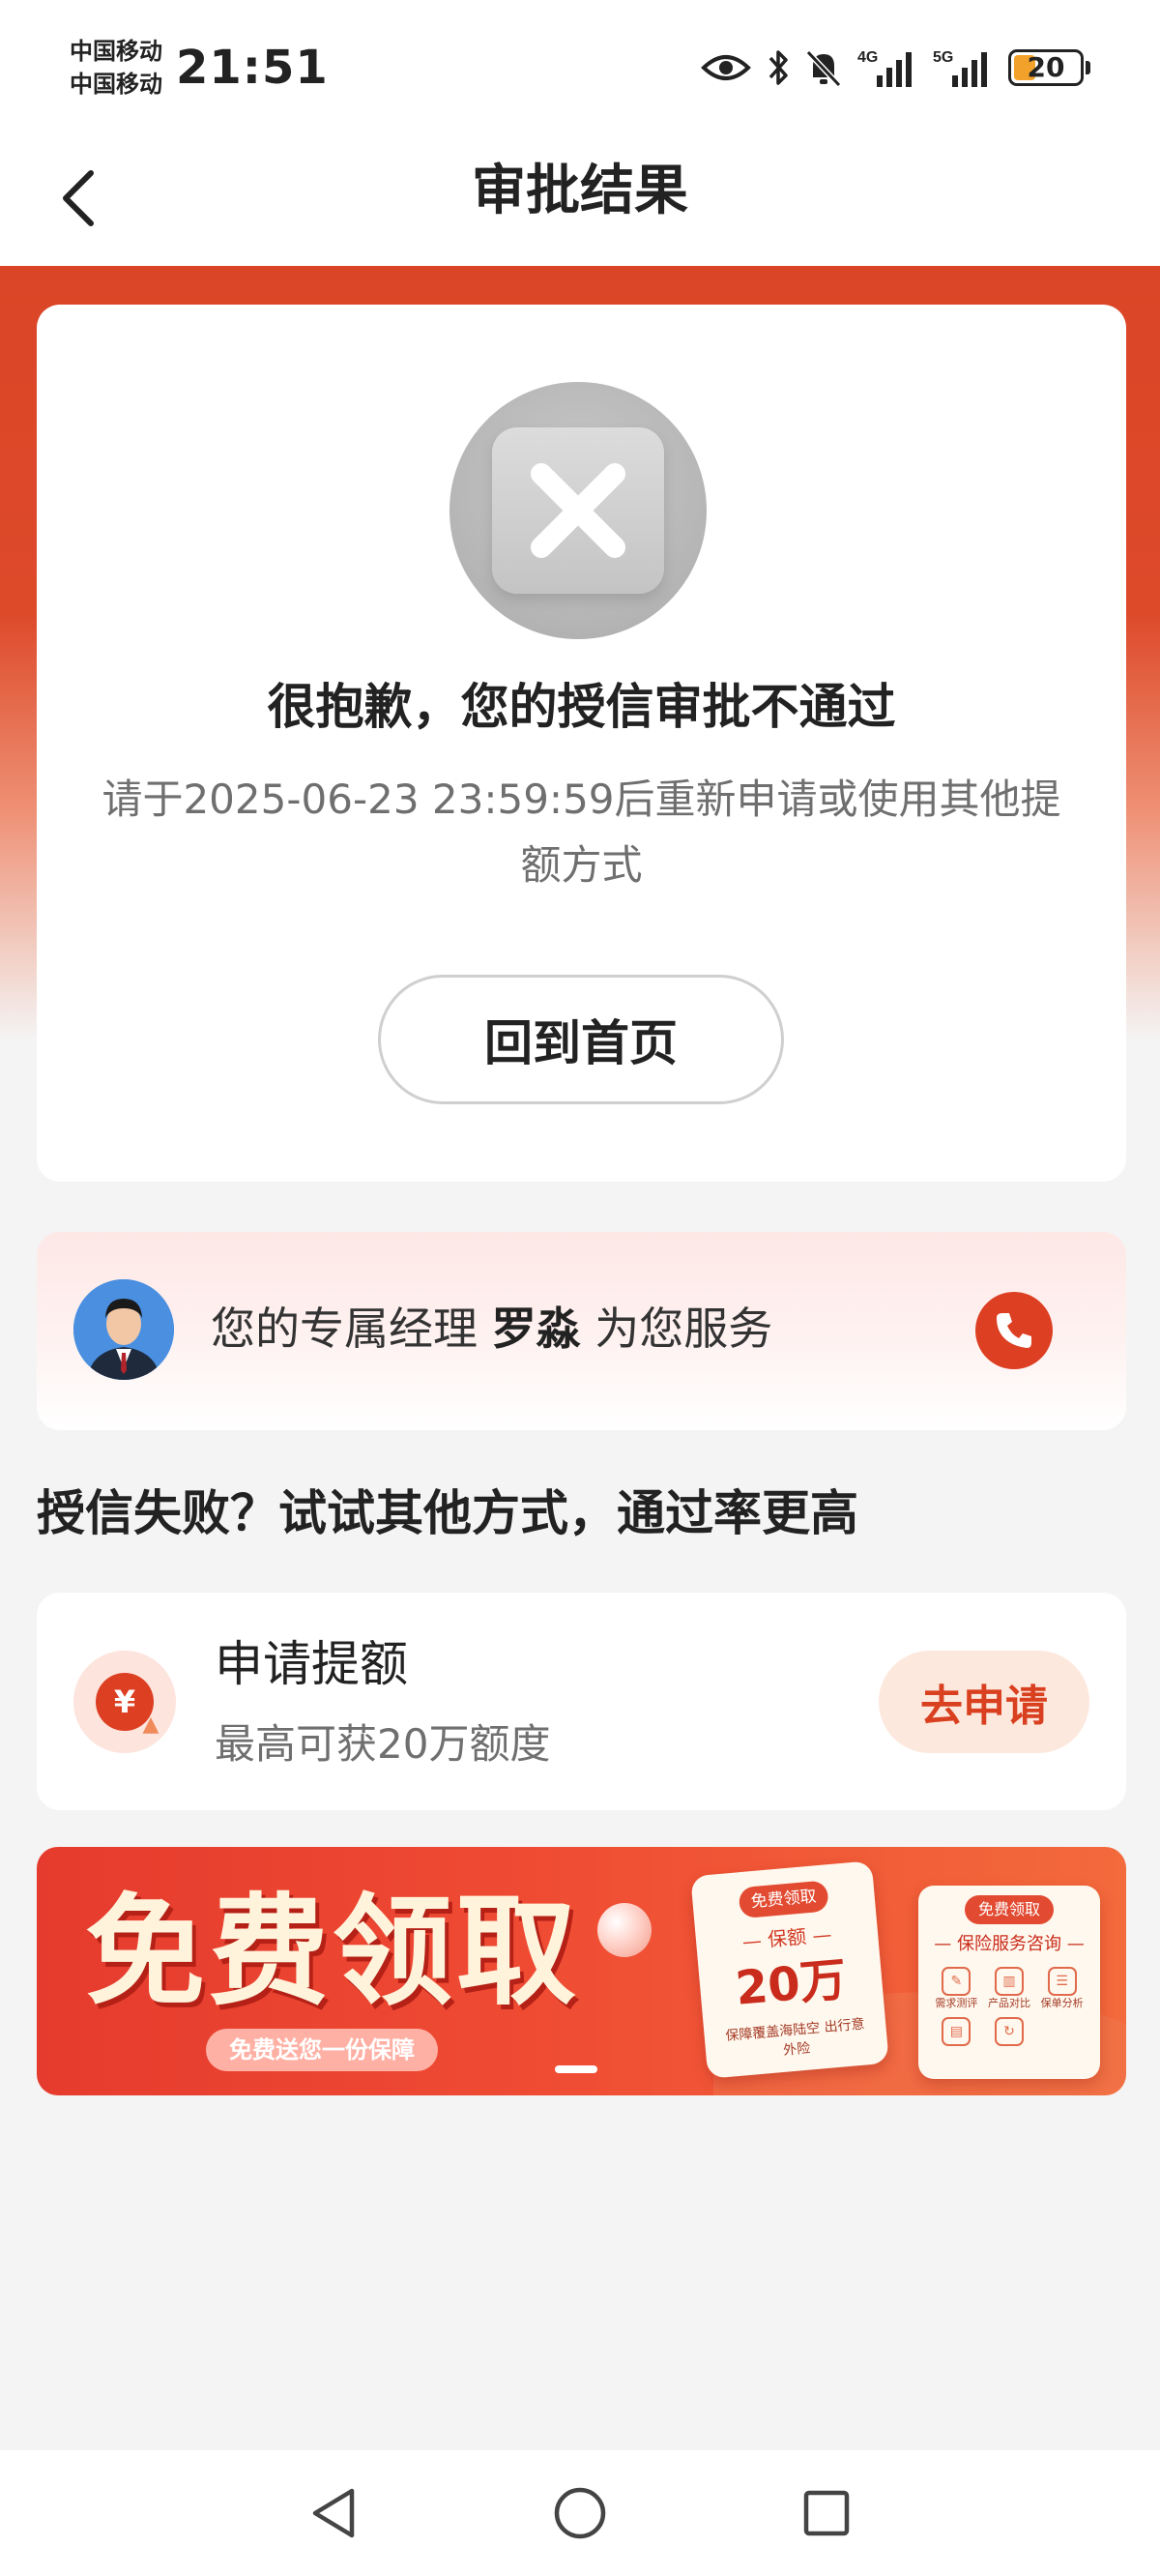  I want to click on circle-home-icon, so click(580, 2513).